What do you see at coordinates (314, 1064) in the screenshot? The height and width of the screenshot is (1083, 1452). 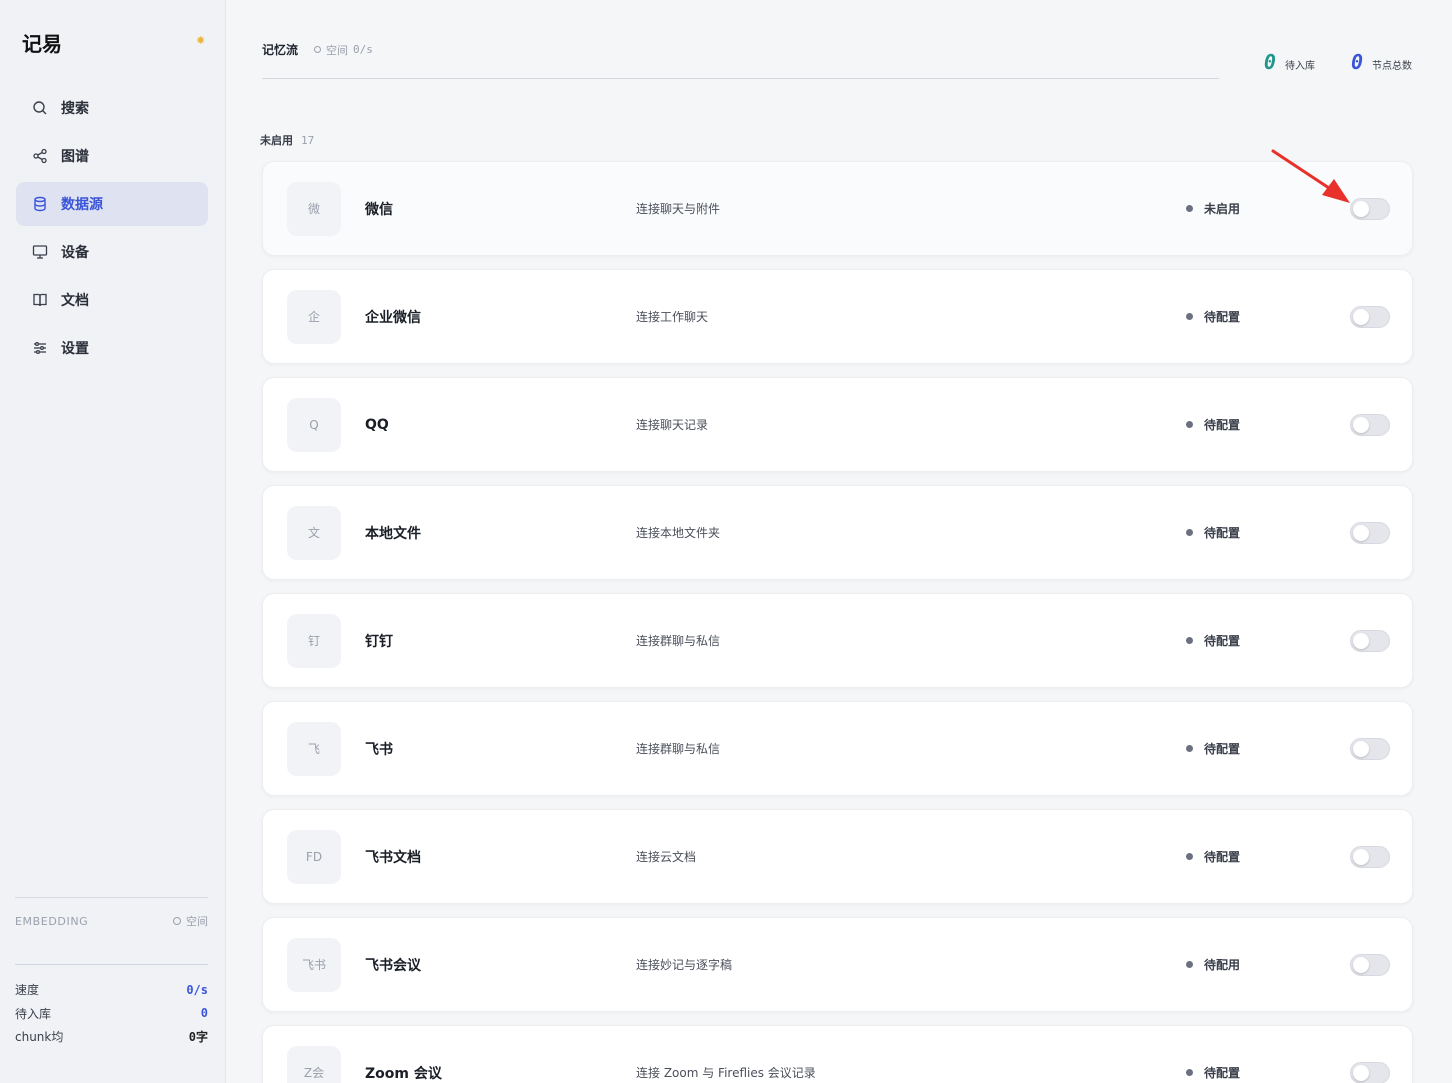 I see `source-icon: Z会` at bounding box center [314, 1064].